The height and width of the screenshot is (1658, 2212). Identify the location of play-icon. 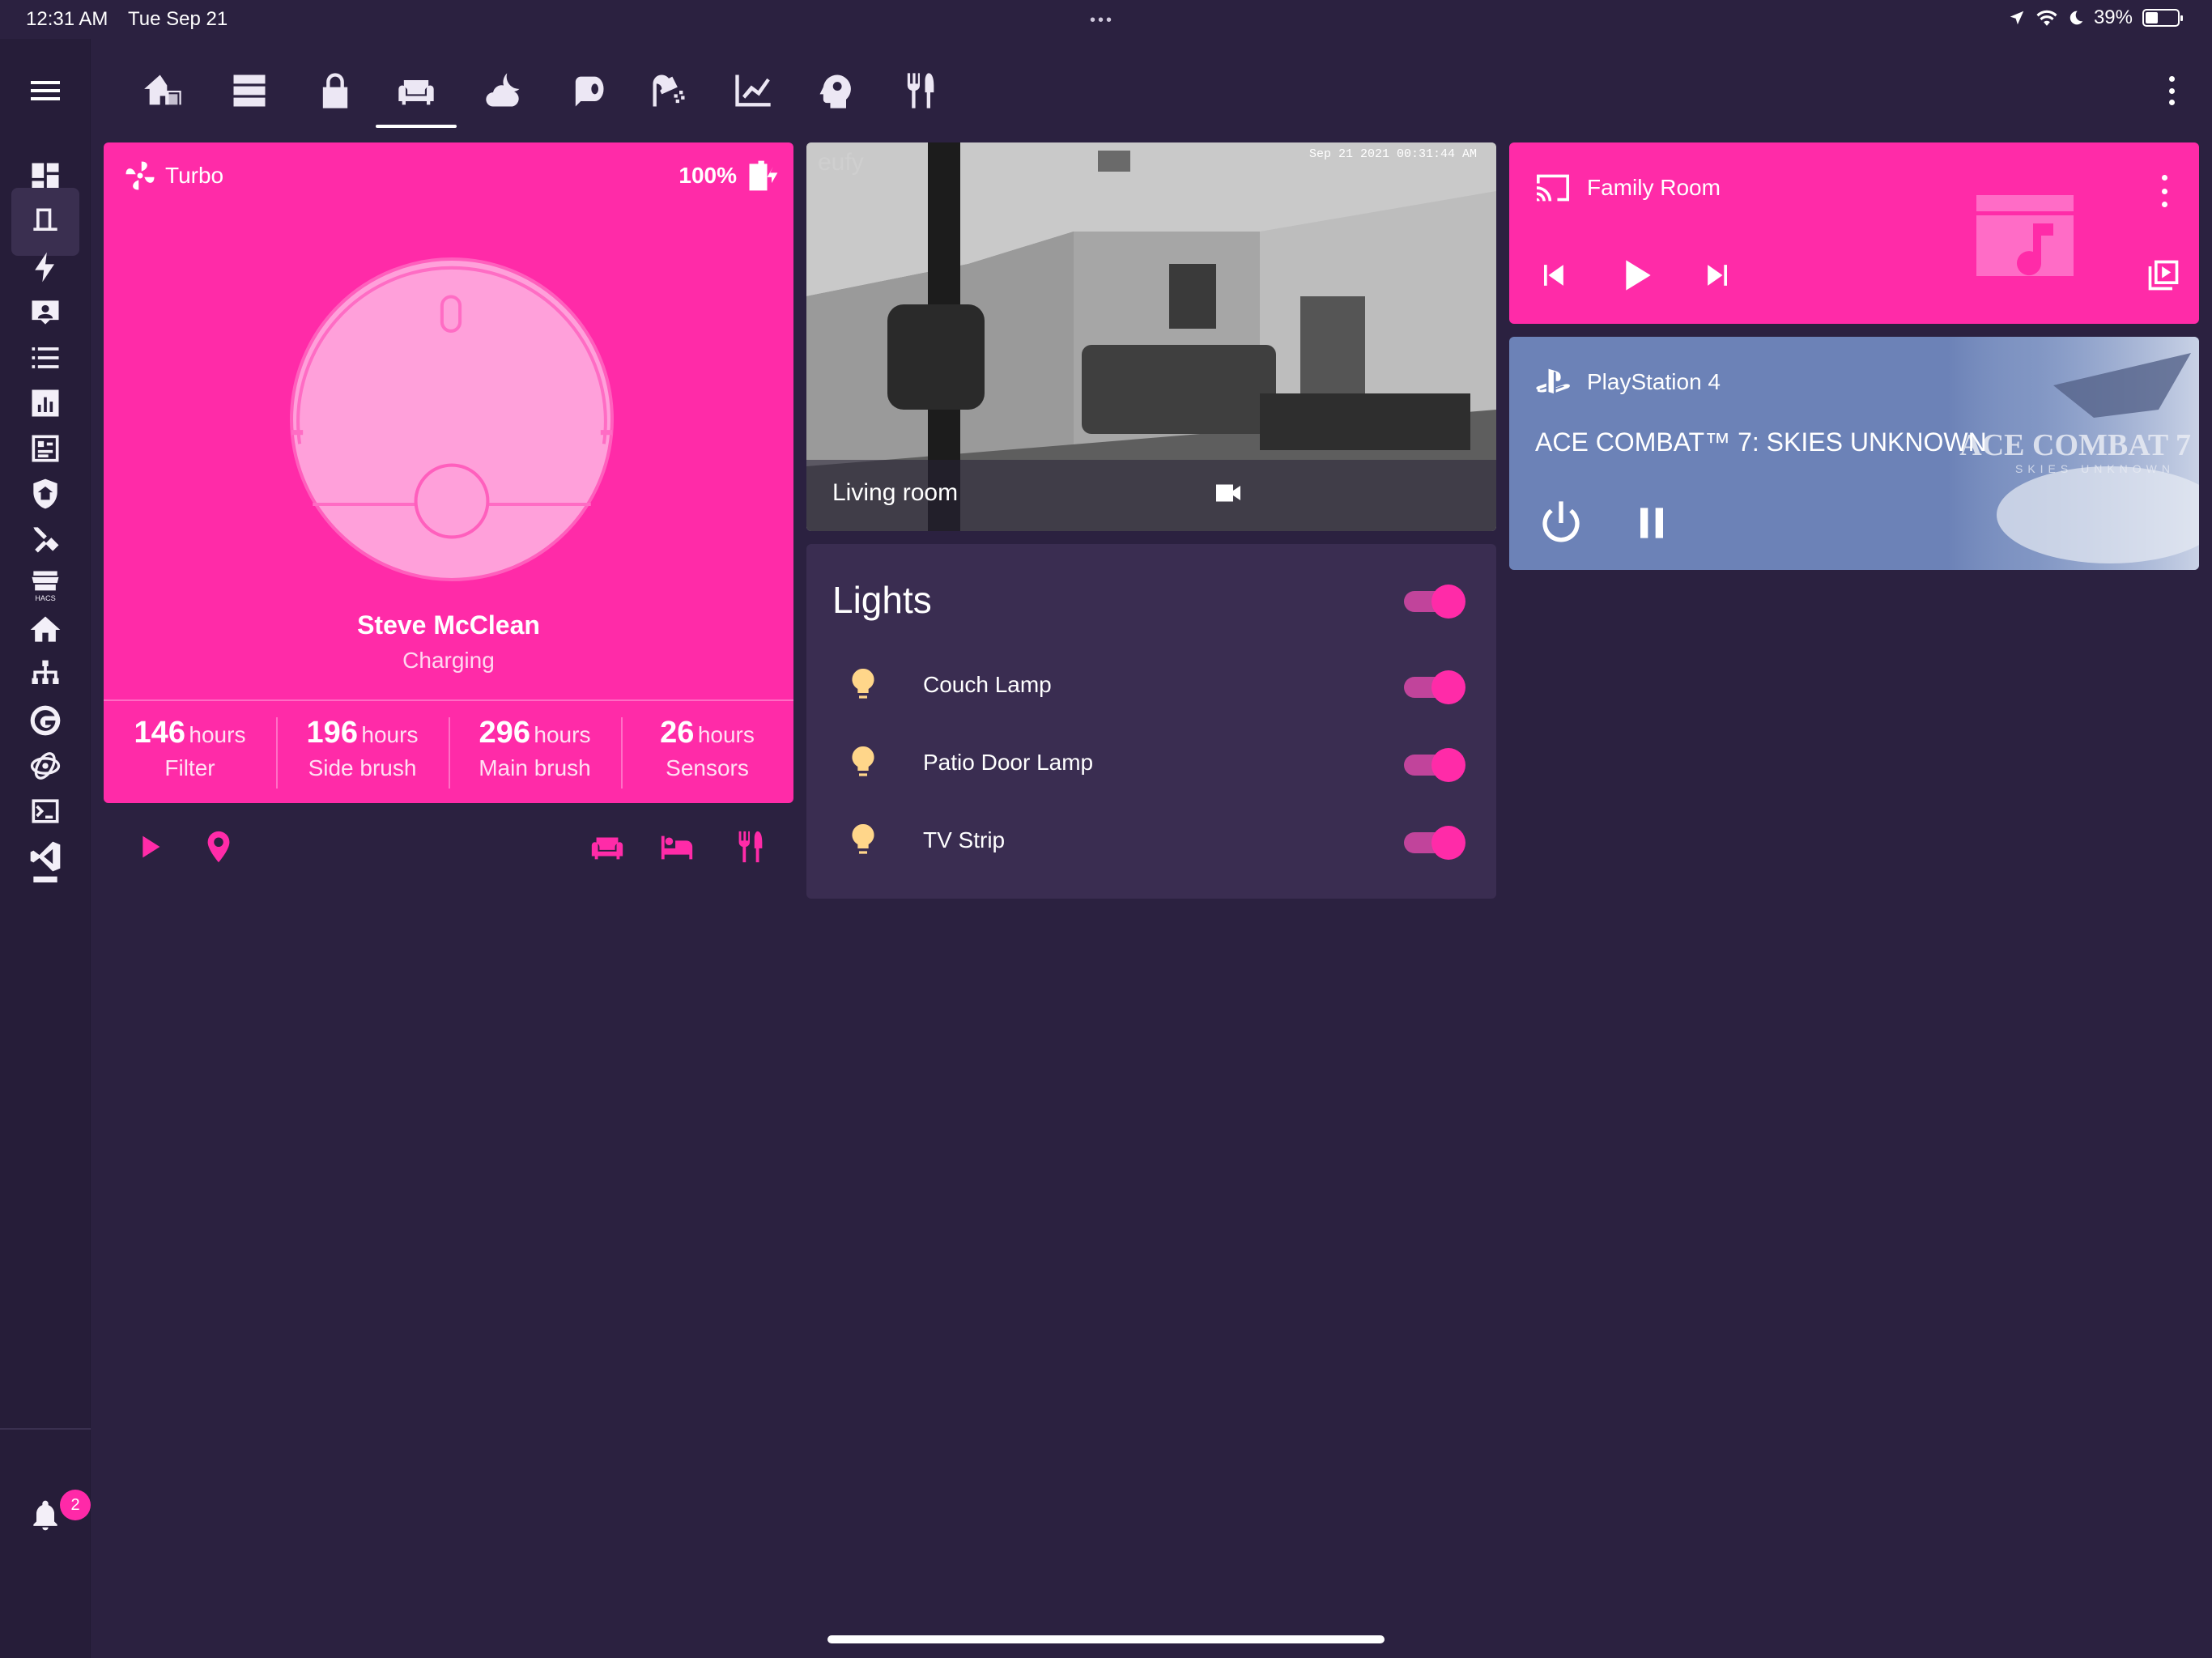
(1636, 275).